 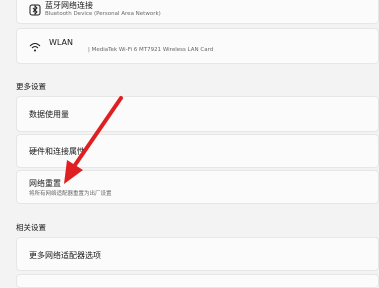 I want to click on hardware-connection-properties-label: 硬件和连接属性, so click(x=57, y=151).